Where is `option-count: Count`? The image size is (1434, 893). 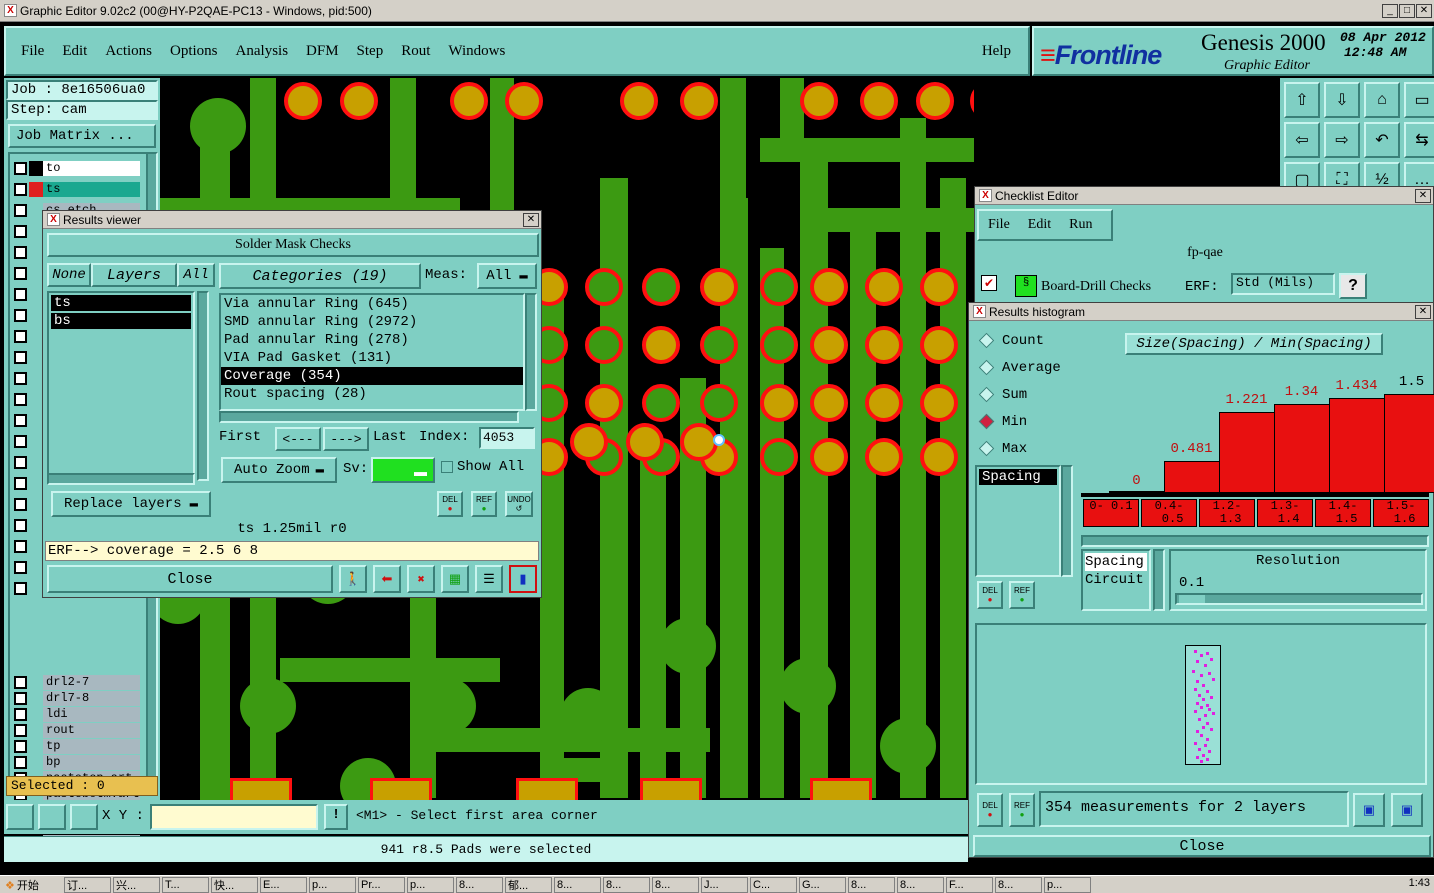 option-count: Count is located at coordinates (1026, 340).